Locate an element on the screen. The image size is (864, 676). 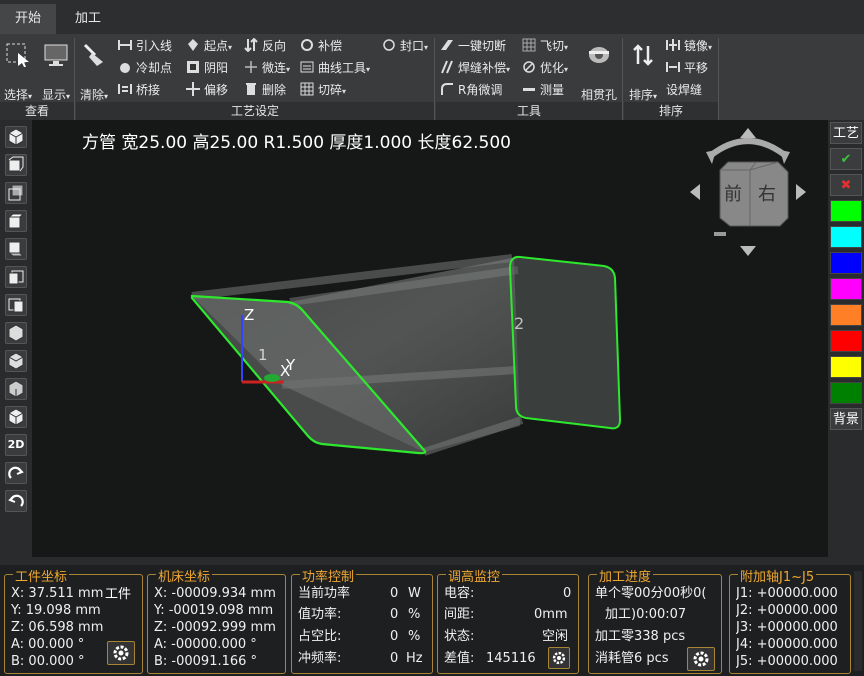
seal-label: 封口 is located at coordinates (412, 46).